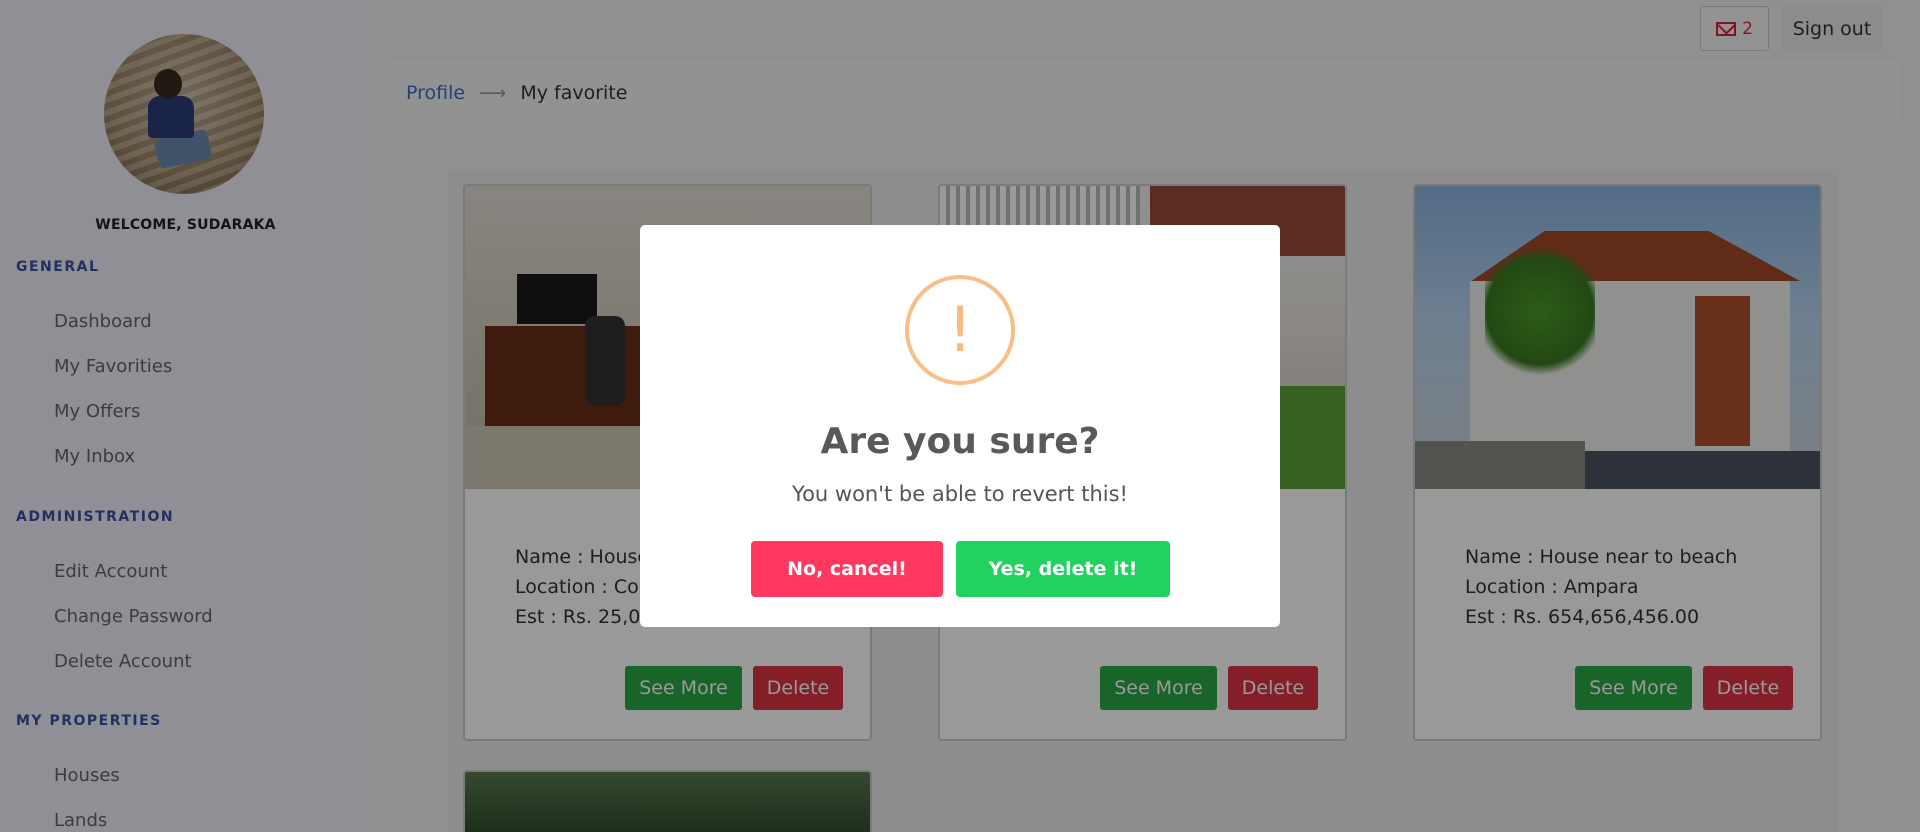  Describe the element at coordinates (960, 494) in the screenshot. I see `dialog-message: You won't be able to revert this!` at that location.